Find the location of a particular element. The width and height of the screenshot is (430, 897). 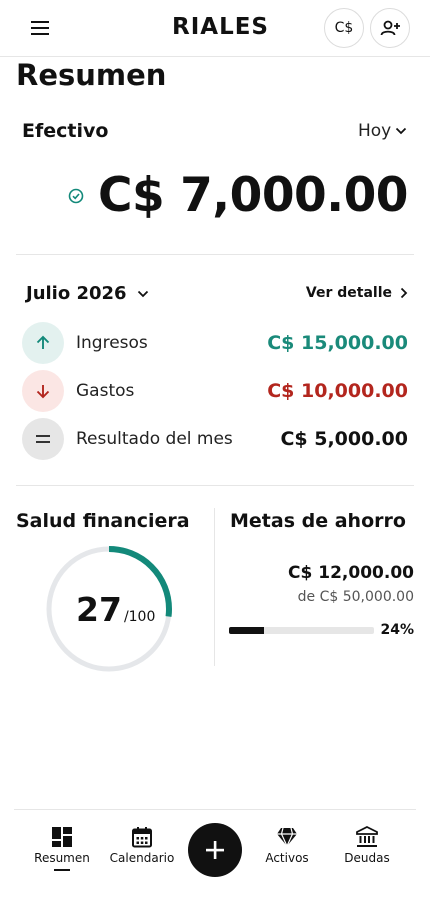

savings-amount: C$ 12,000.00 is located at coordinates (351, 573).